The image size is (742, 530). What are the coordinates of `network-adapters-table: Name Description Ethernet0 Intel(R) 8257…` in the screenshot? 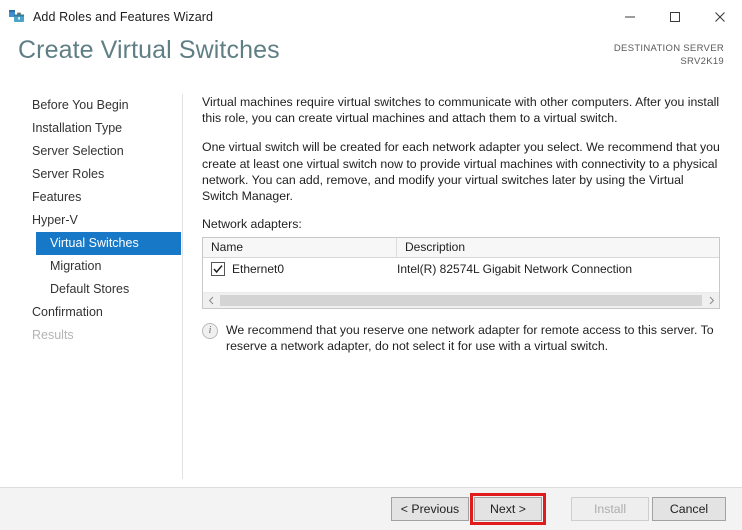 It's located at (461, 273).